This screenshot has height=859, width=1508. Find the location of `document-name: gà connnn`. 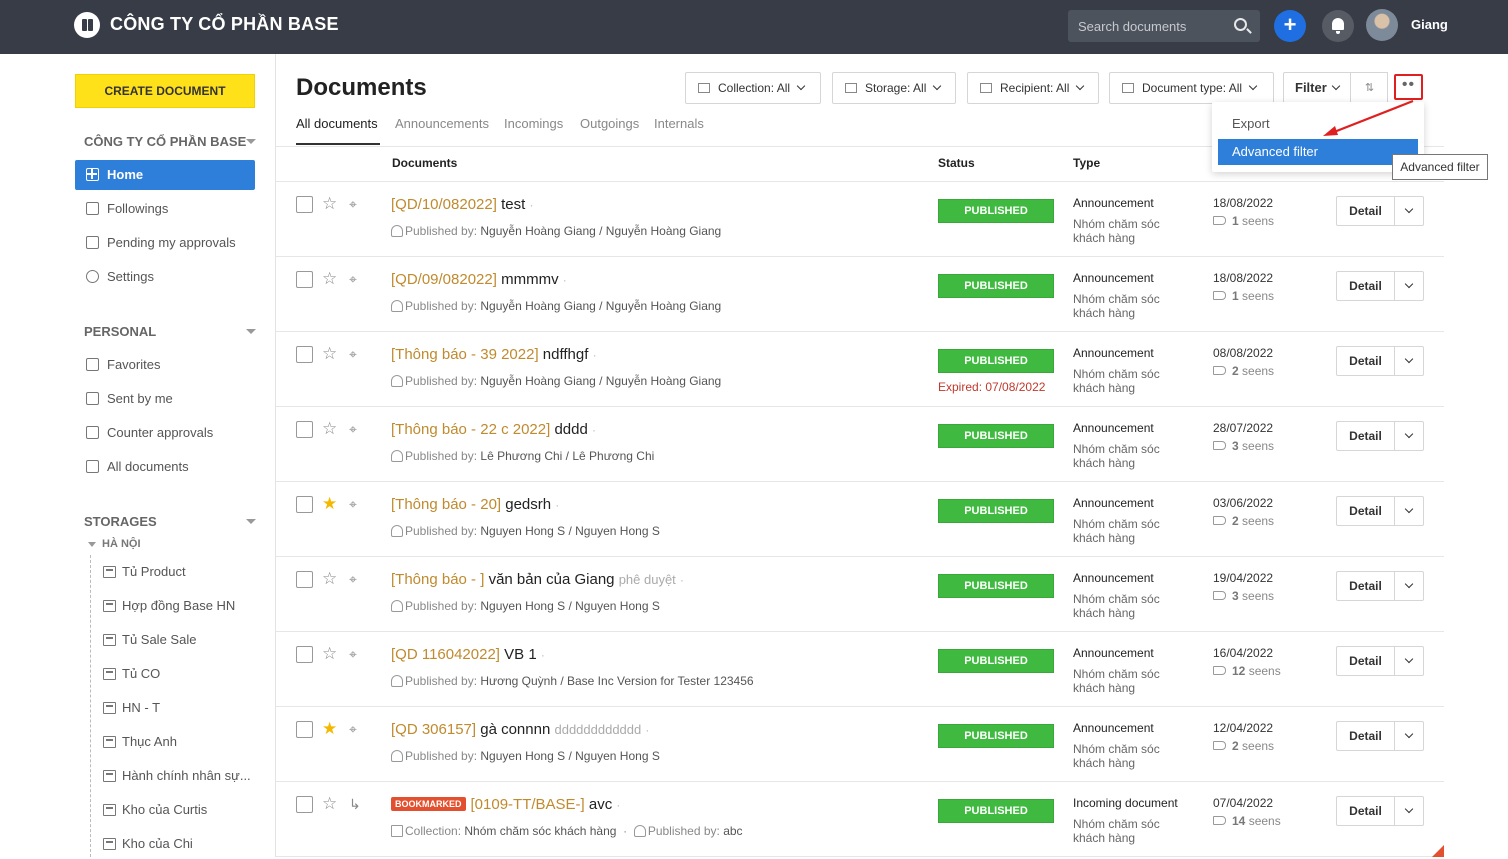

document-name: gà connnn is located at coordinates (515, 729).